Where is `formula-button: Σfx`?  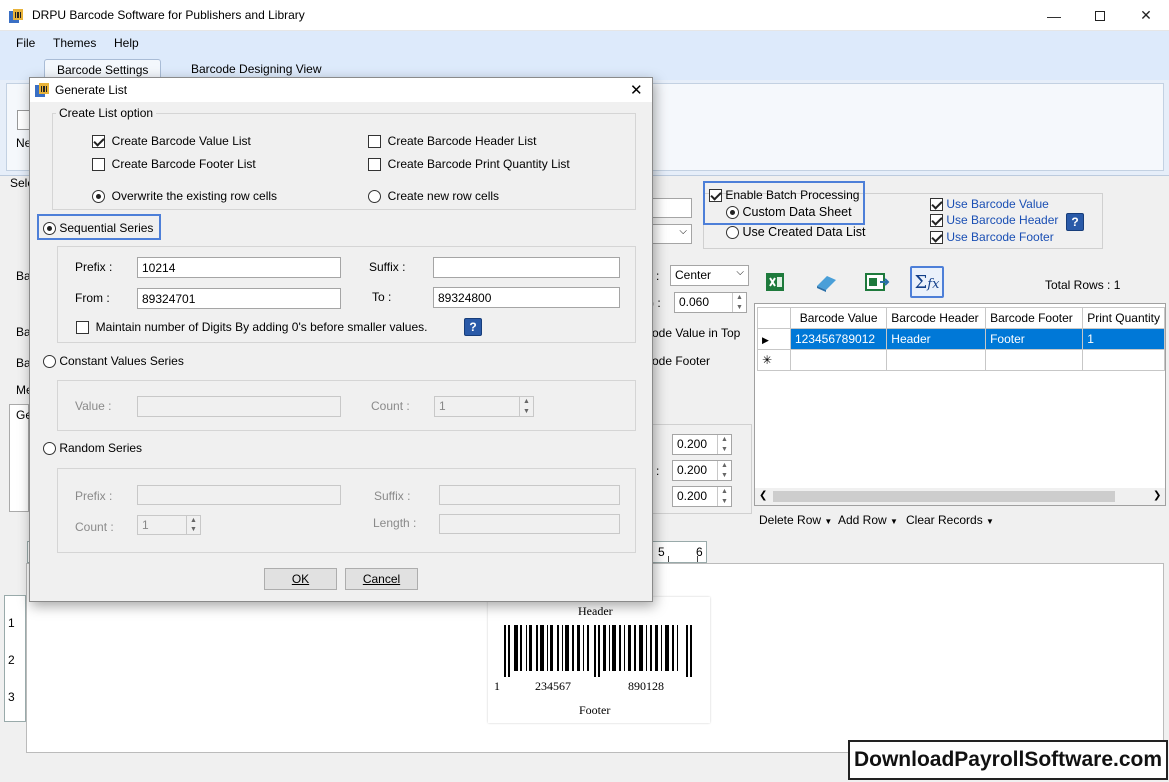
formula-button: Σfx is located at coordinates (927, 282).